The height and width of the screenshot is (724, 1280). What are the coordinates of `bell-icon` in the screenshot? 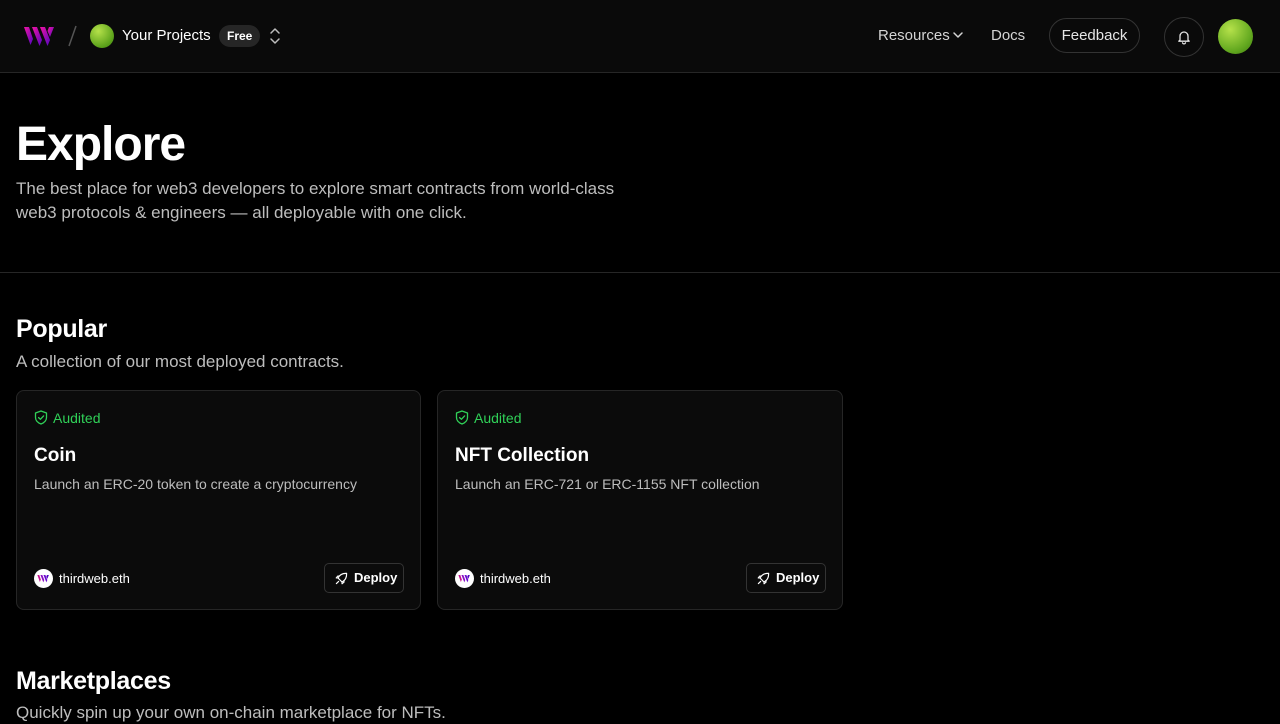 It's located at (1184, 38).